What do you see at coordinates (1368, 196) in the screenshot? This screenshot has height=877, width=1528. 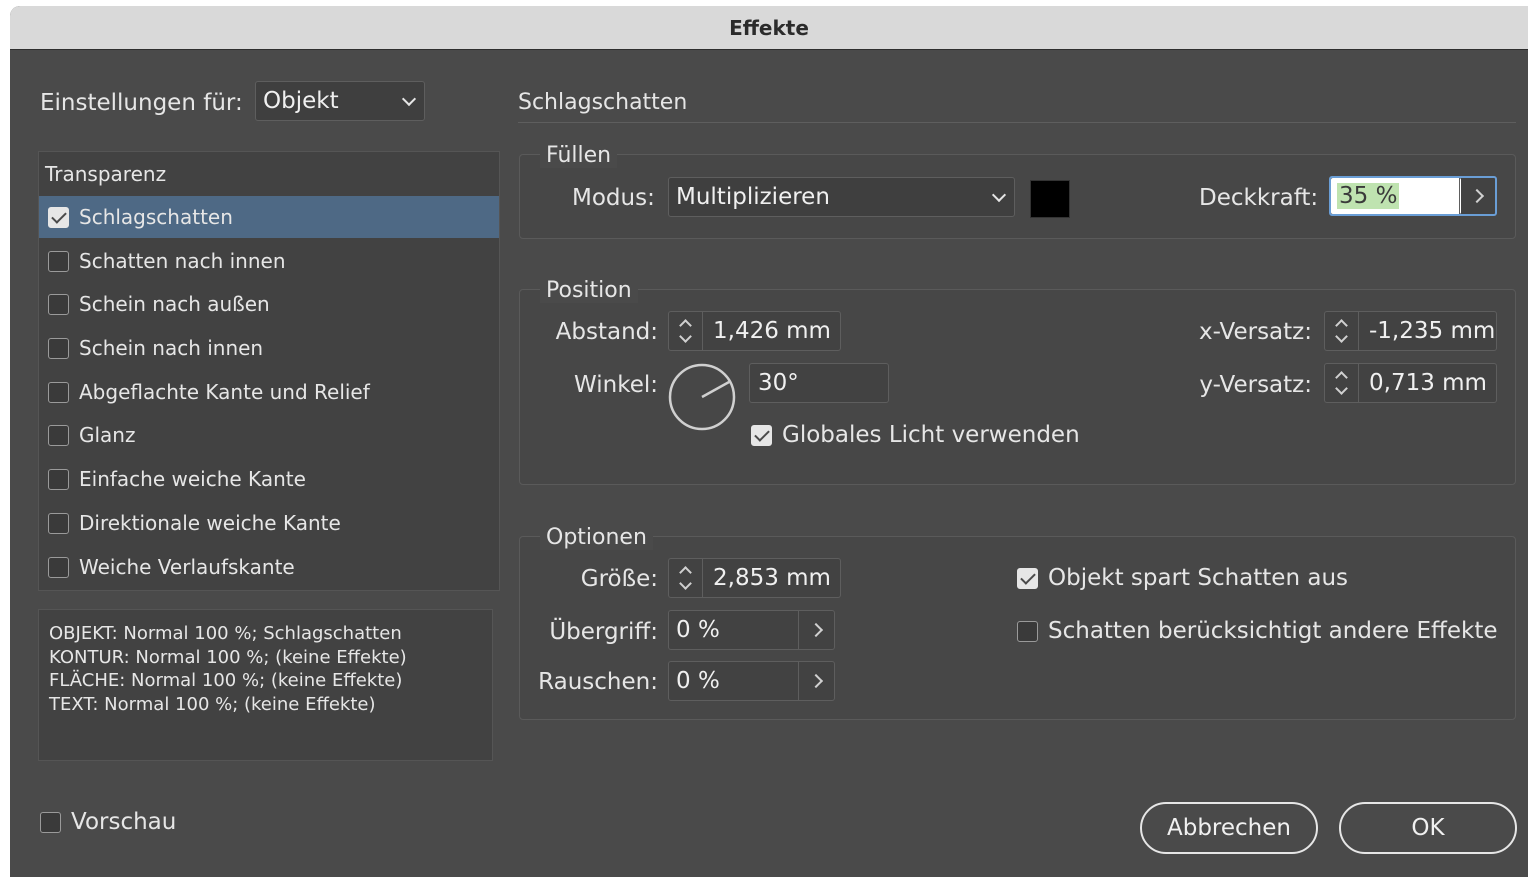 I see `opacity-value: 35 %` at bounding box center [1368, 196].